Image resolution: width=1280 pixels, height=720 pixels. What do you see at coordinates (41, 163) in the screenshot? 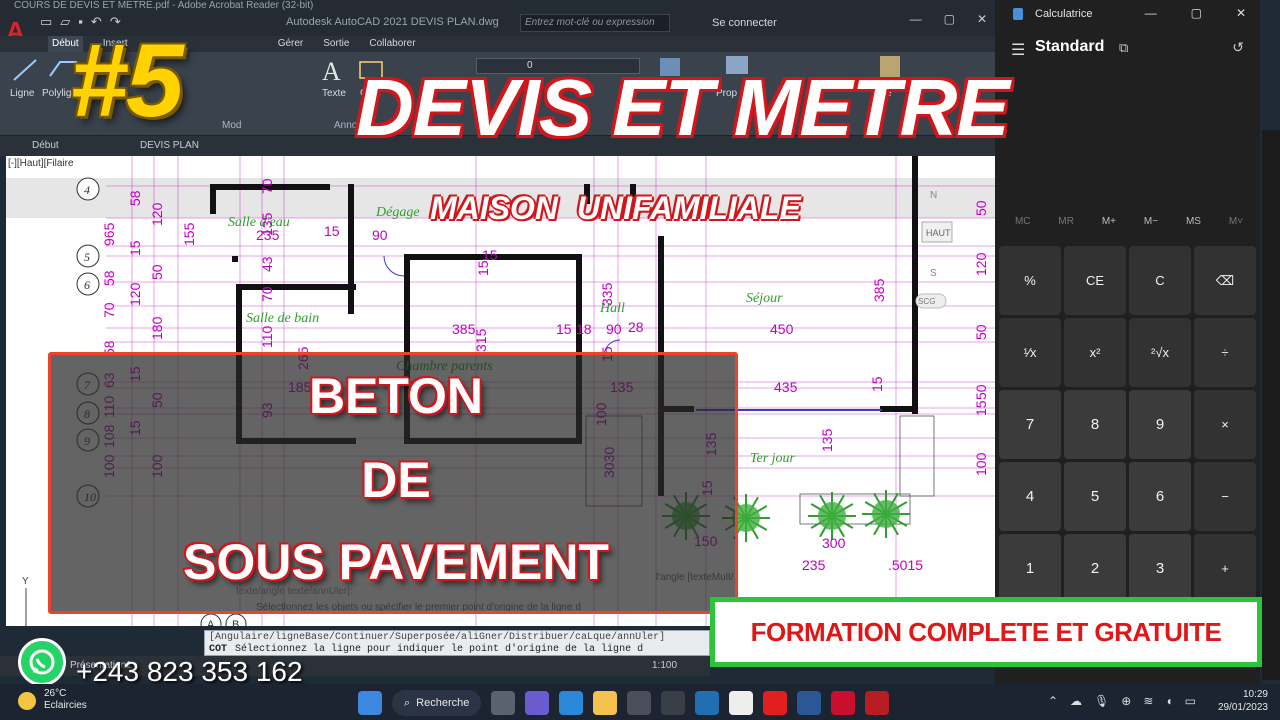
I see `viewport-label: [-][Haut][Filaire` at bounding box center [41, 163].